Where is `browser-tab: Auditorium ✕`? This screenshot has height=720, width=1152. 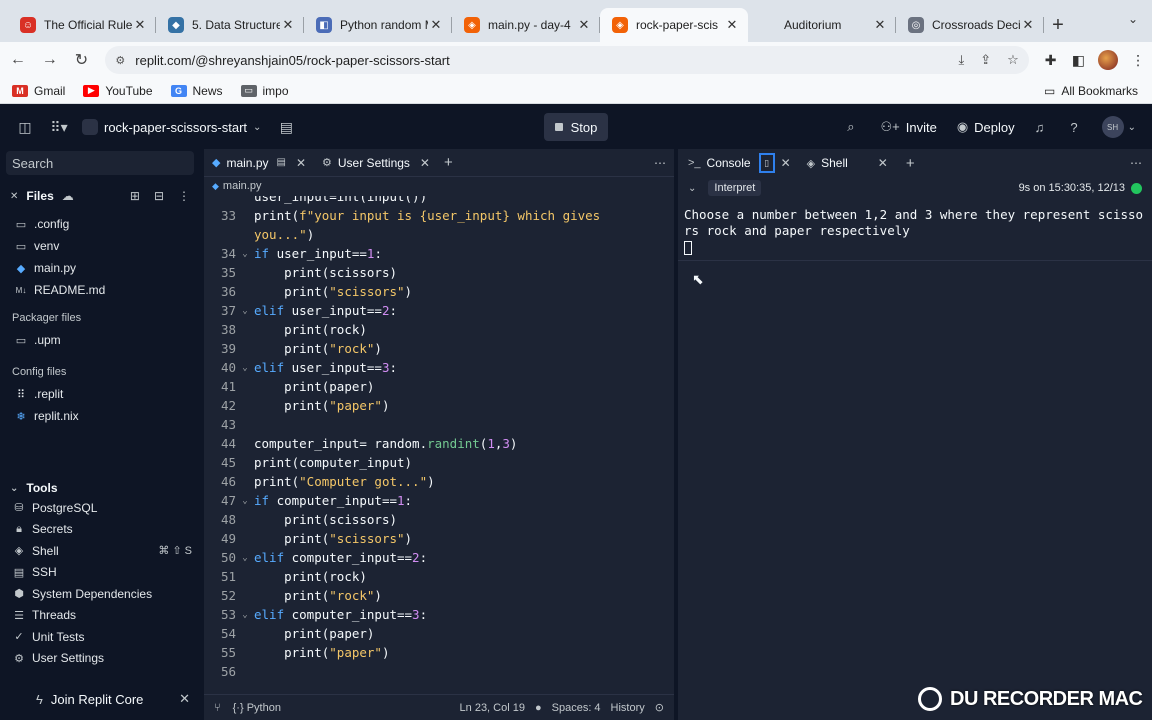
browser-tab: Auditorium ✕ is located at coordinates (822, 25).